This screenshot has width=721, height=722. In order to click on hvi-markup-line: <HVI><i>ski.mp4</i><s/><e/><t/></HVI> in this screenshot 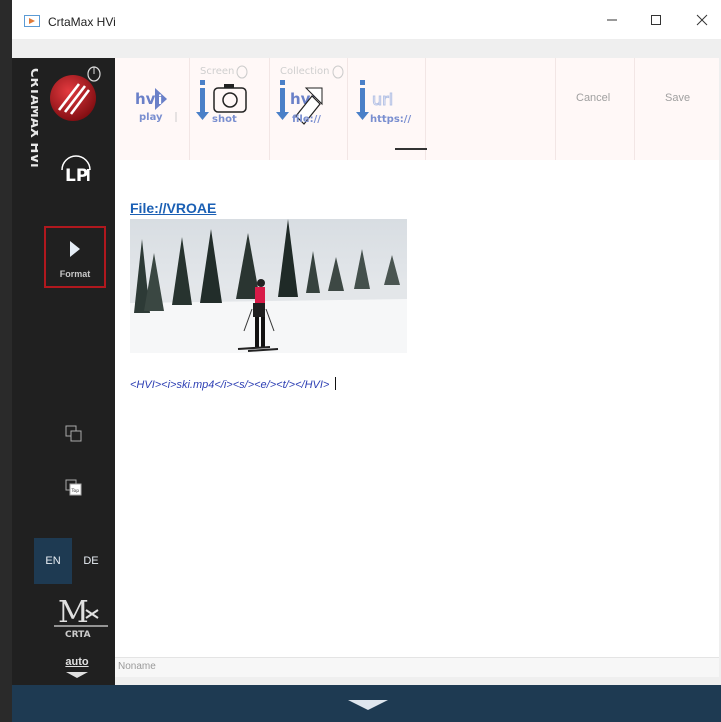, I will do `click(233, 384)`.